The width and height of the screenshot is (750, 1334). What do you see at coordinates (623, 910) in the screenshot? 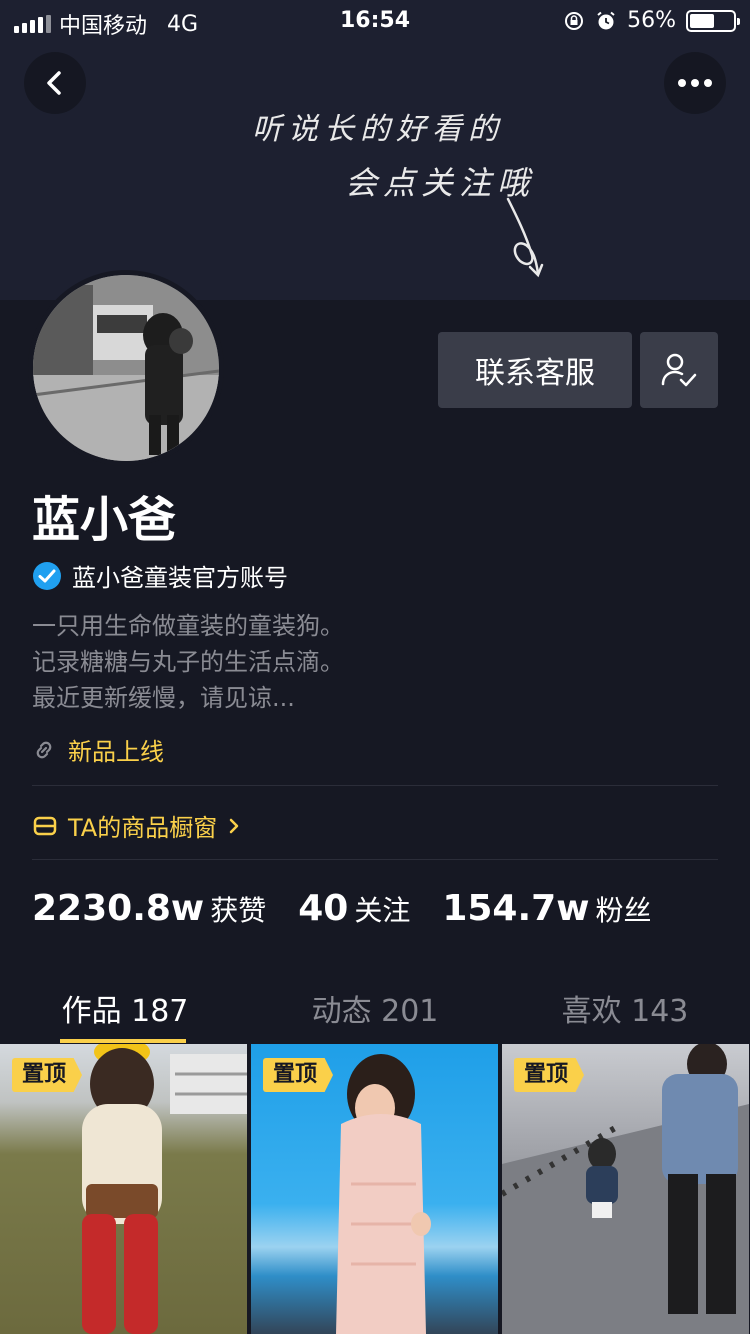
I see `stat-label: 粉丝` at bounding box center [623, 910].